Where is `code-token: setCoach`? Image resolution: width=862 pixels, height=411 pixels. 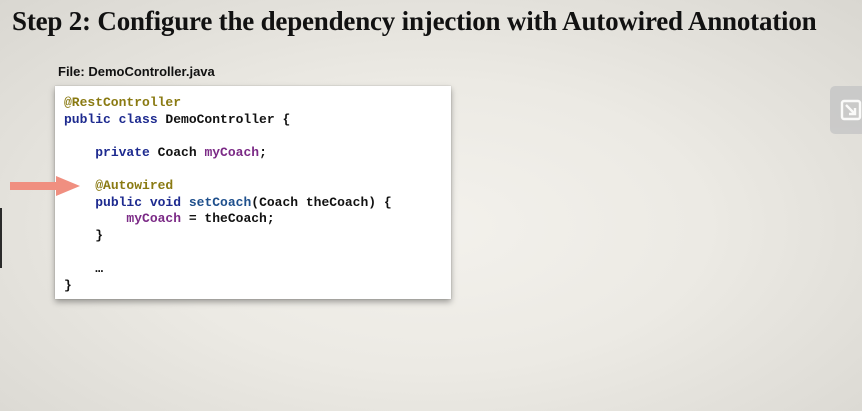
code-token: setCoach is located at coordinates (220, 202).